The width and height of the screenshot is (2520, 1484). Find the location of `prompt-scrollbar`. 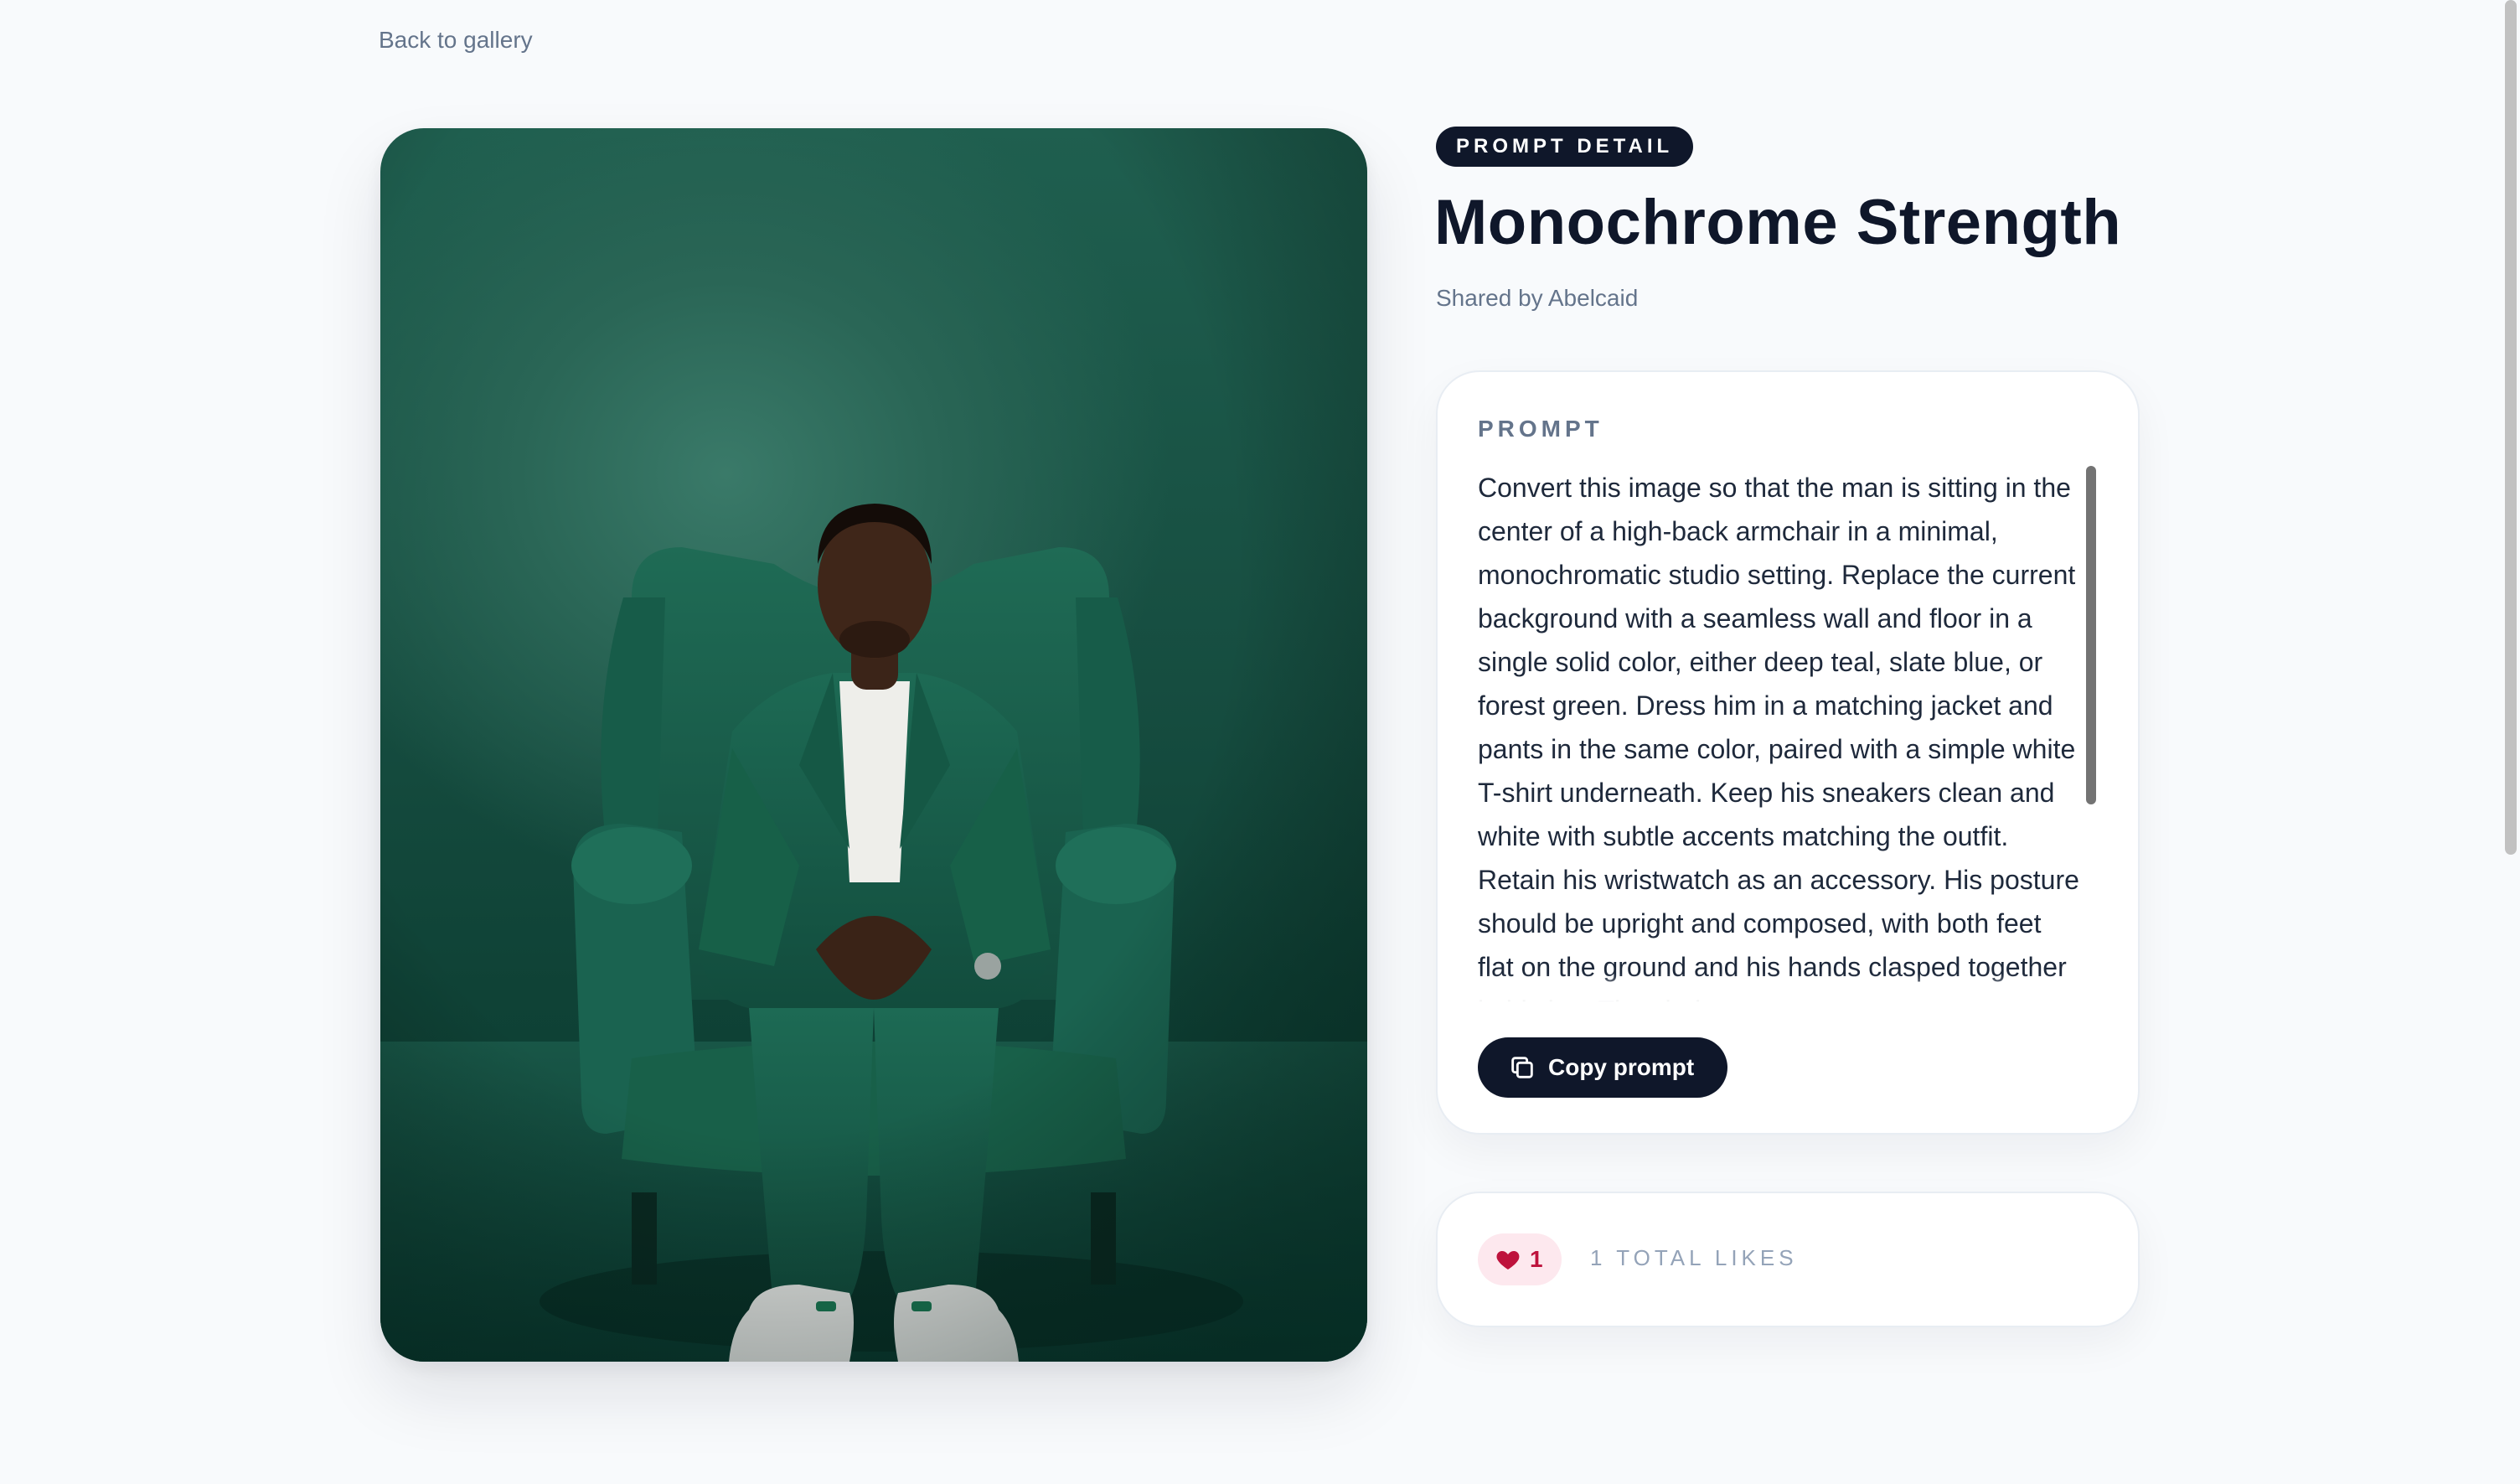

prompt-scrollbar is located at coordinates (2091, 734).